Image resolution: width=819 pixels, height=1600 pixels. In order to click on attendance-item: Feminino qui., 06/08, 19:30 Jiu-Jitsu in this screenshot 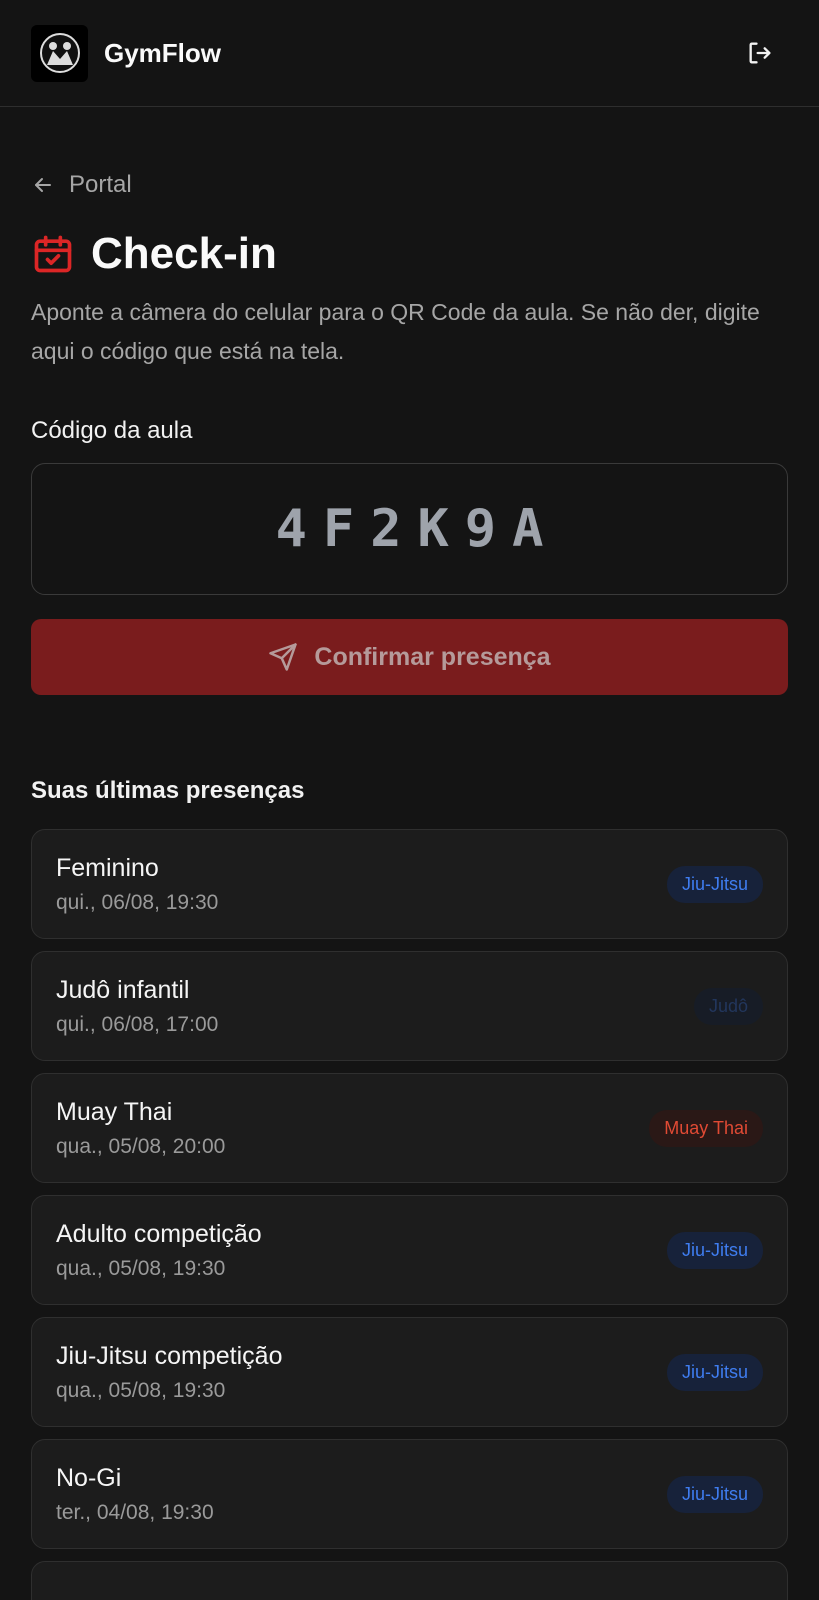, I will do `click(409, 884)`.